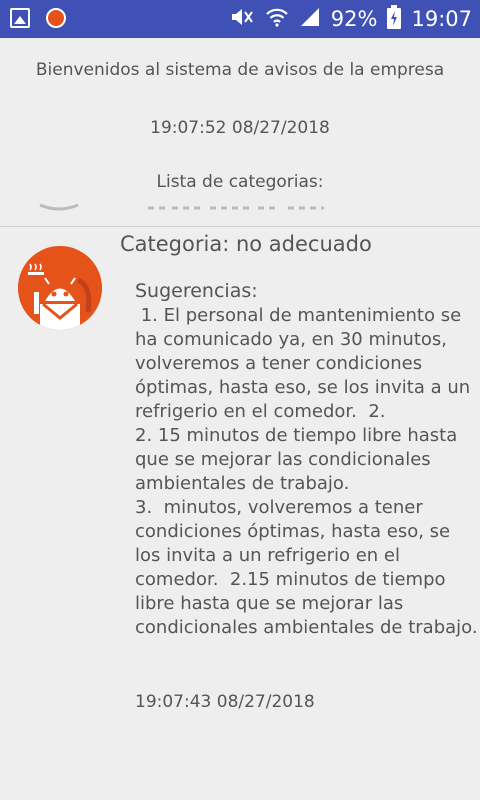 The image size is (480, 800). Describe the element at coordinates (240, 182) in the screenshot. I see `list-title: Lista de categorias:` at that location.